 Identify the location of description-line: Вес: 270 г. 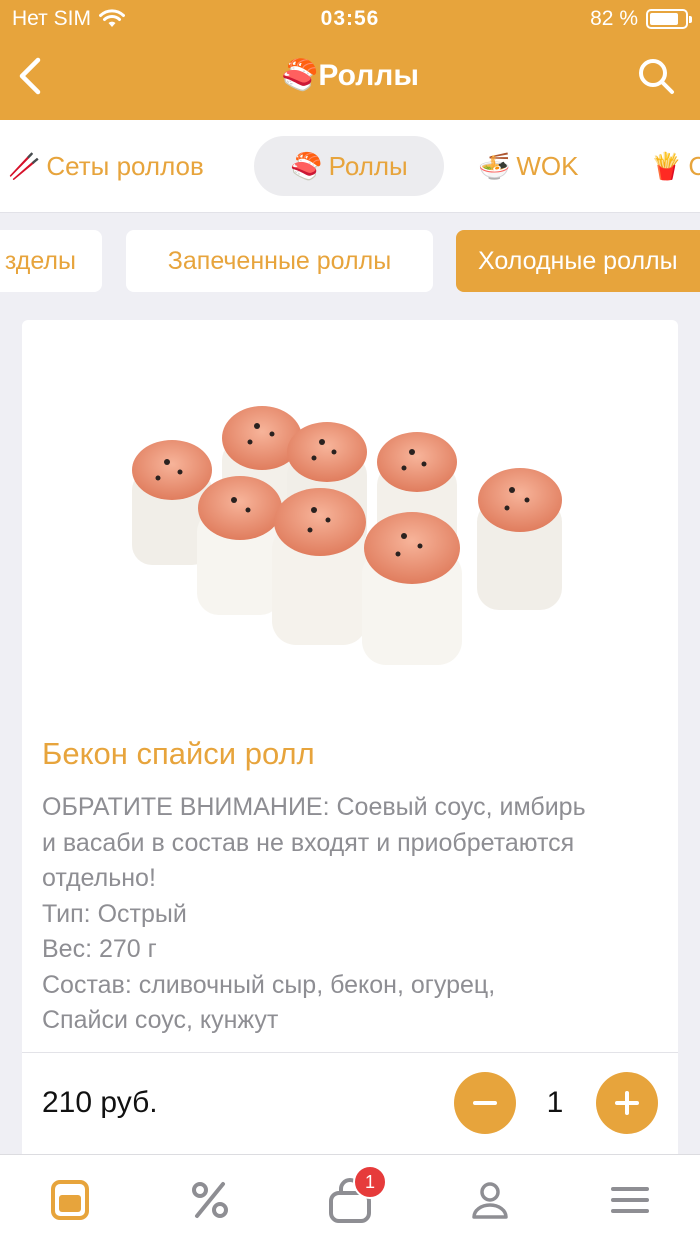
(99, 949).